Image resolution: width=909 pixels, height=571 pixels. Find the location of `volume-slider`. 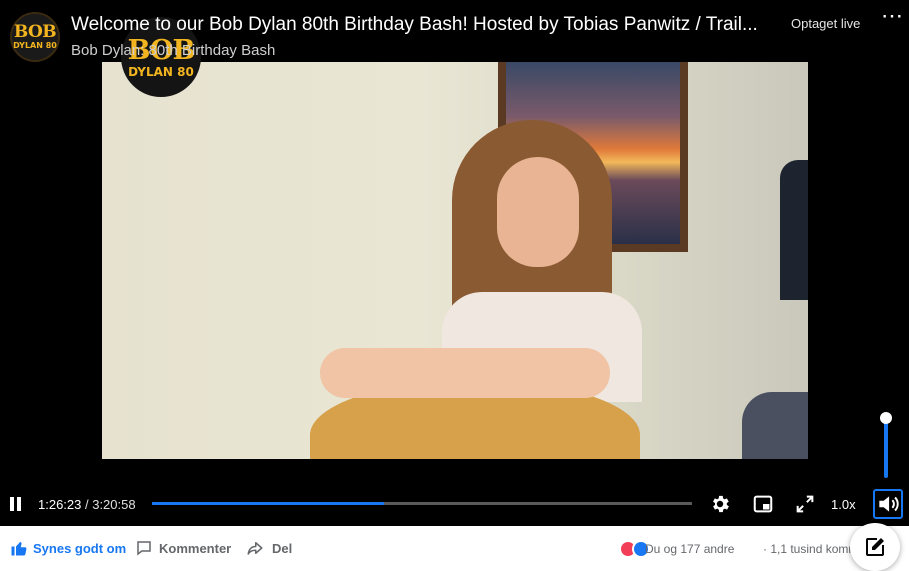

volume-slider is located at coordinates (886, 446).